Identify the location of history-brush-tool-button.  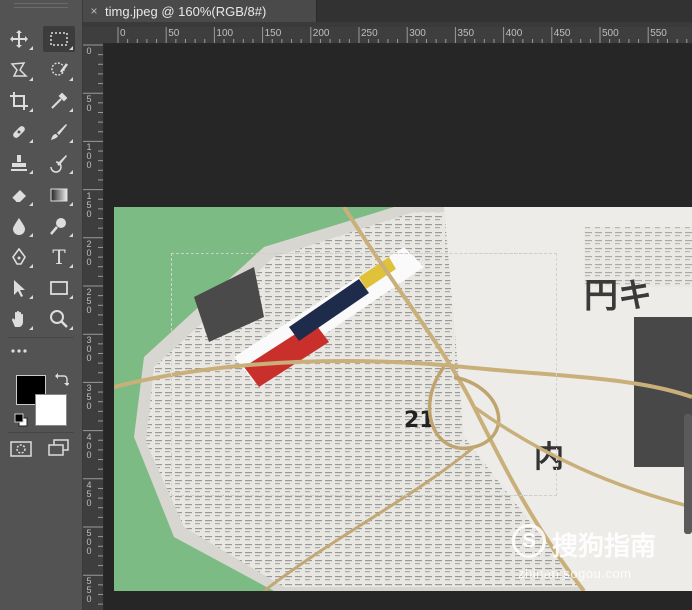
(59, 163).